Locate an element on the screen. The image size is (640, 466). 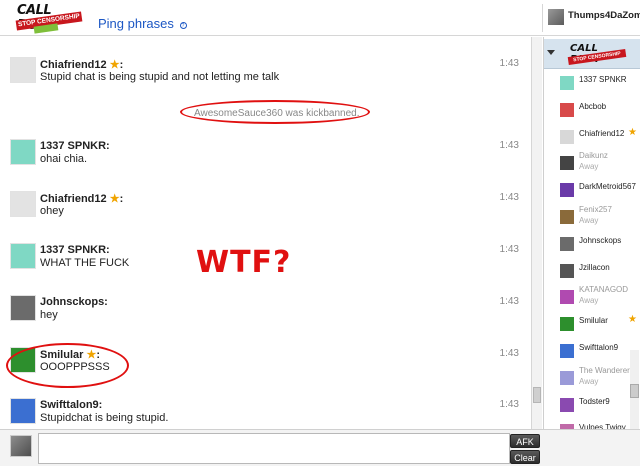
user-list-scrollbar is located at coordinates (634, 389).